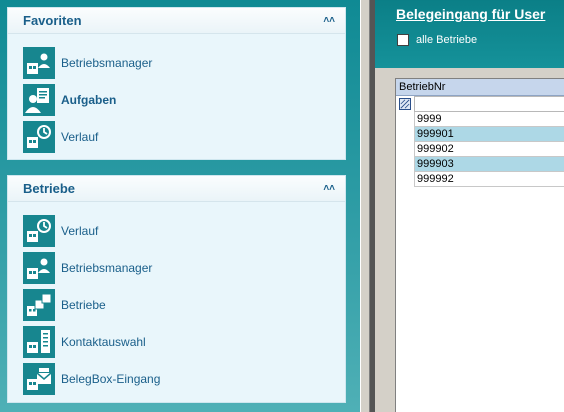  Describe the element at coordinates (176, 136) in the screenshot. I see `favorites-item-verlauf: Verlauf` at that location.